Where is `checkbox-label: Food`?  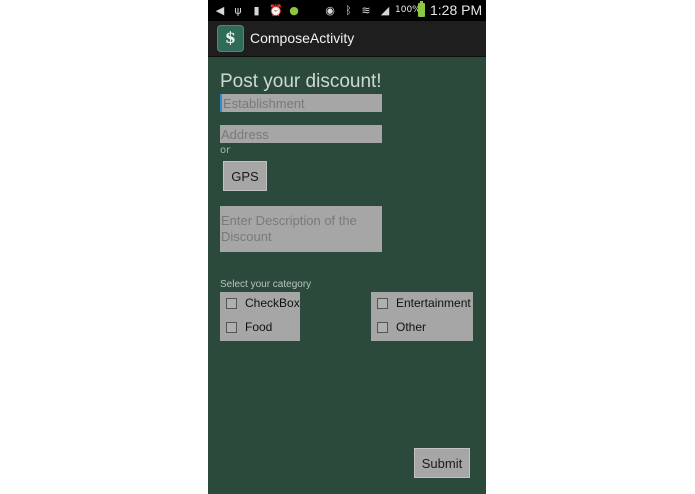 checkbox-label: Food is located at coordinates (259, 327).